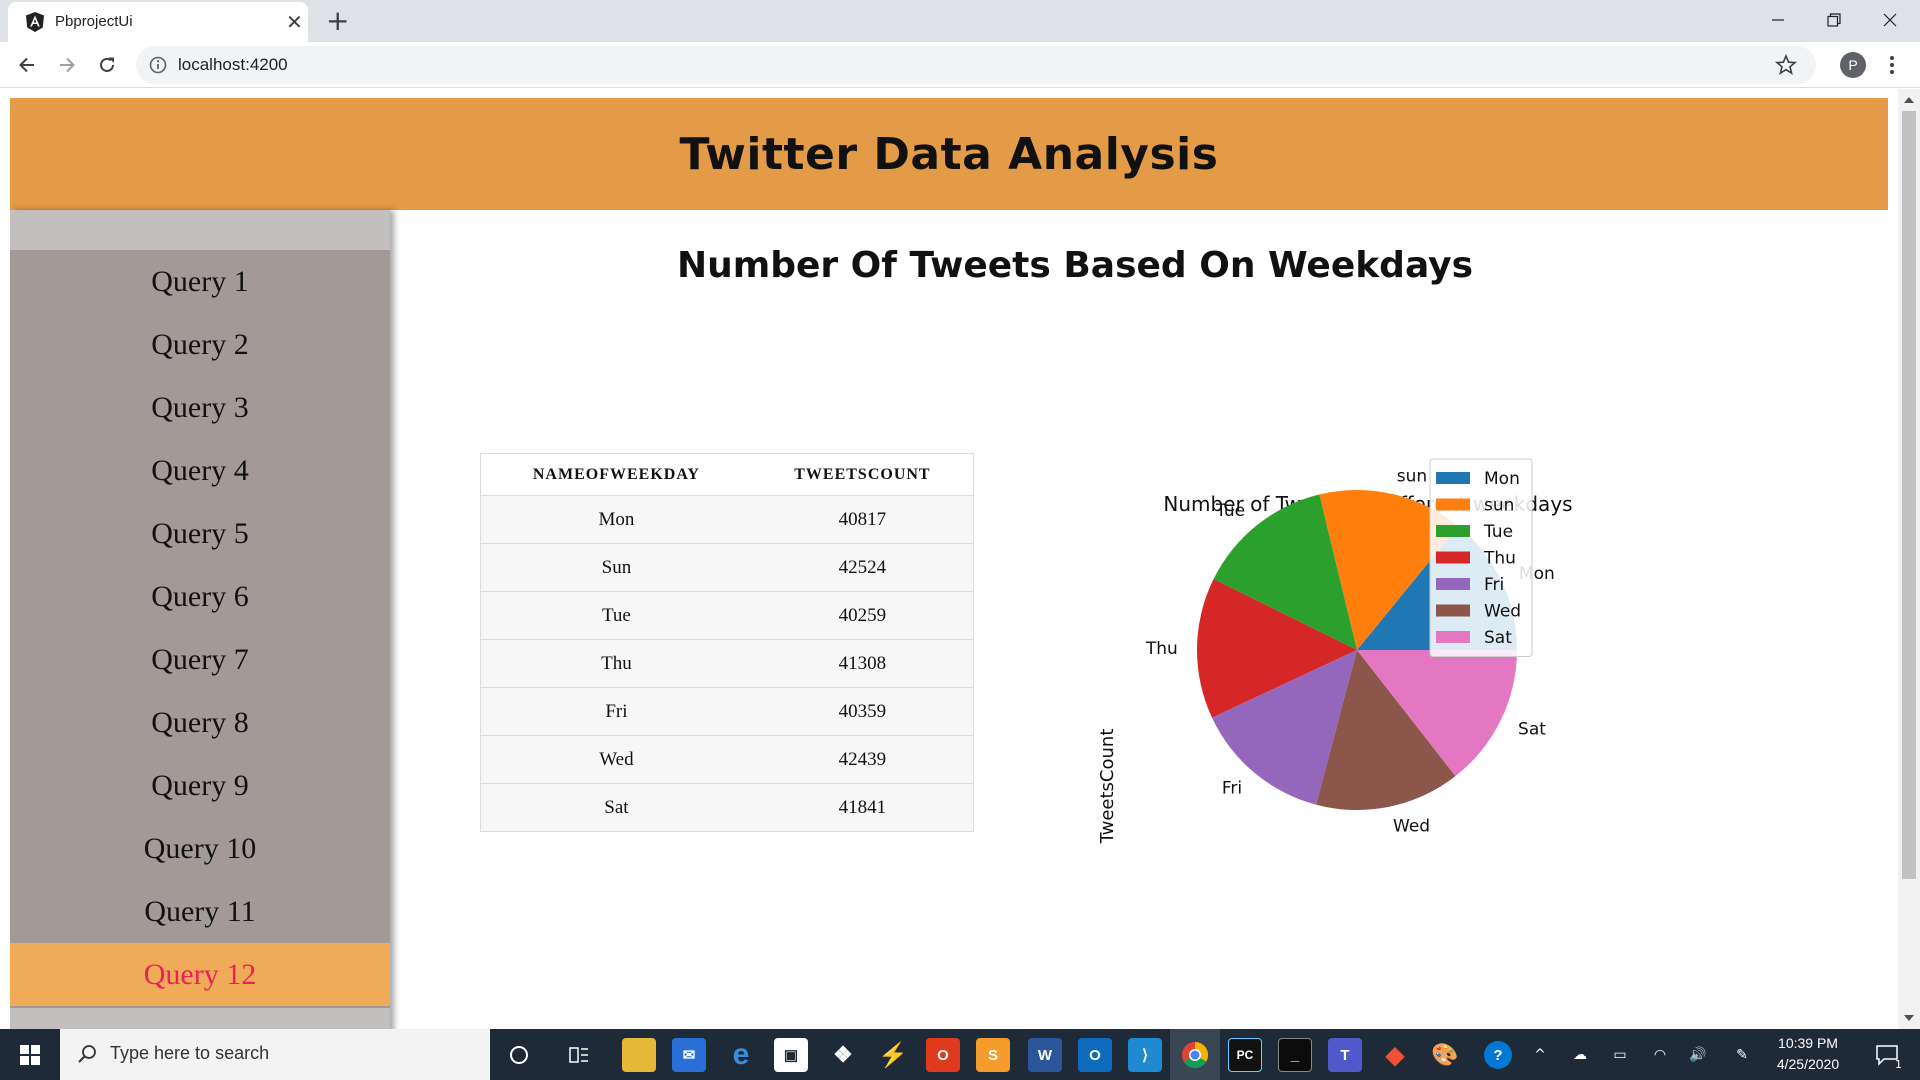 The image size is (1920, 1080). I want to click on sidebar-top-strip, so click(200, 230).